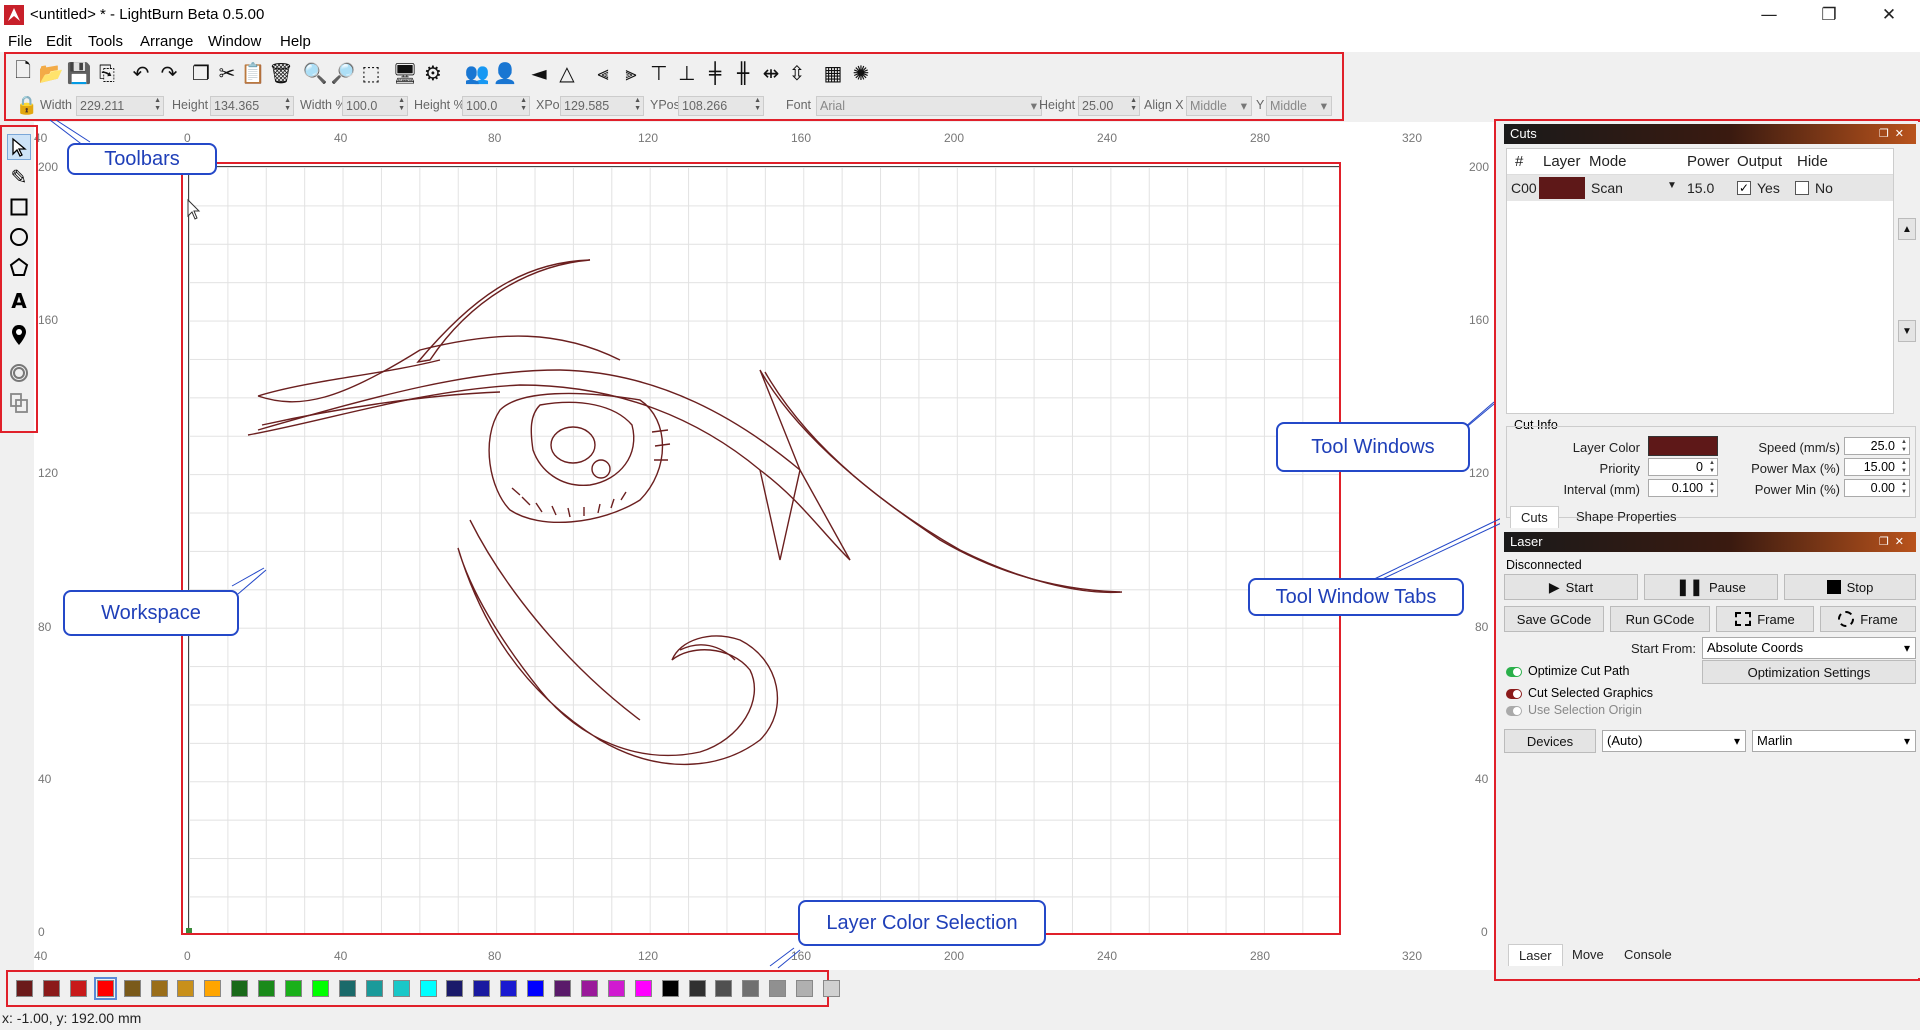 The width and height of the screenshot is (1920, 1030). What do you see at coordinates (1689, 587) in the screenshot?
I see `pause-icon: ❚❚` at bounding box center [1689, 587].